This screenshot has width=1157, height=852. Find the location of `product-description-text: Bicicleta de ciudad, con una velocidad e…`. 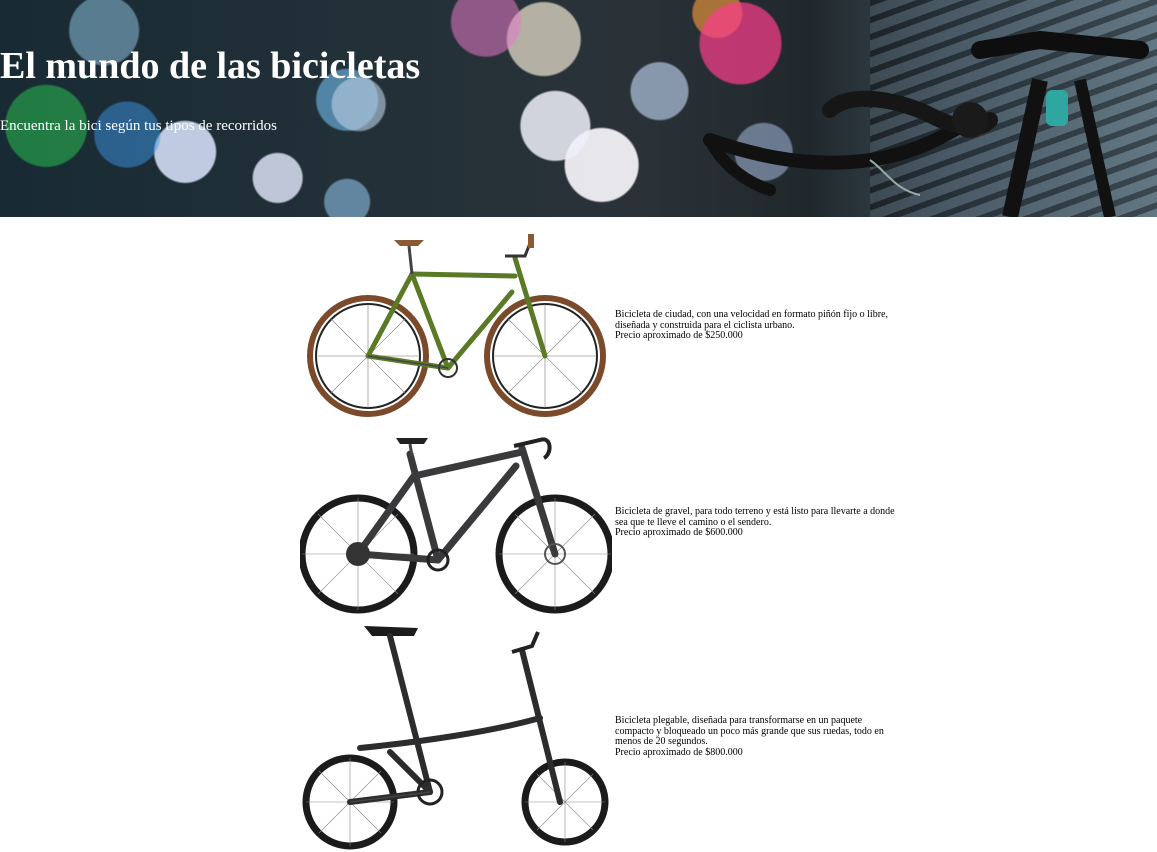

product-description-text: Bicicleta de ciudad, con una velocidad e… is located at coordinates (751, 320).